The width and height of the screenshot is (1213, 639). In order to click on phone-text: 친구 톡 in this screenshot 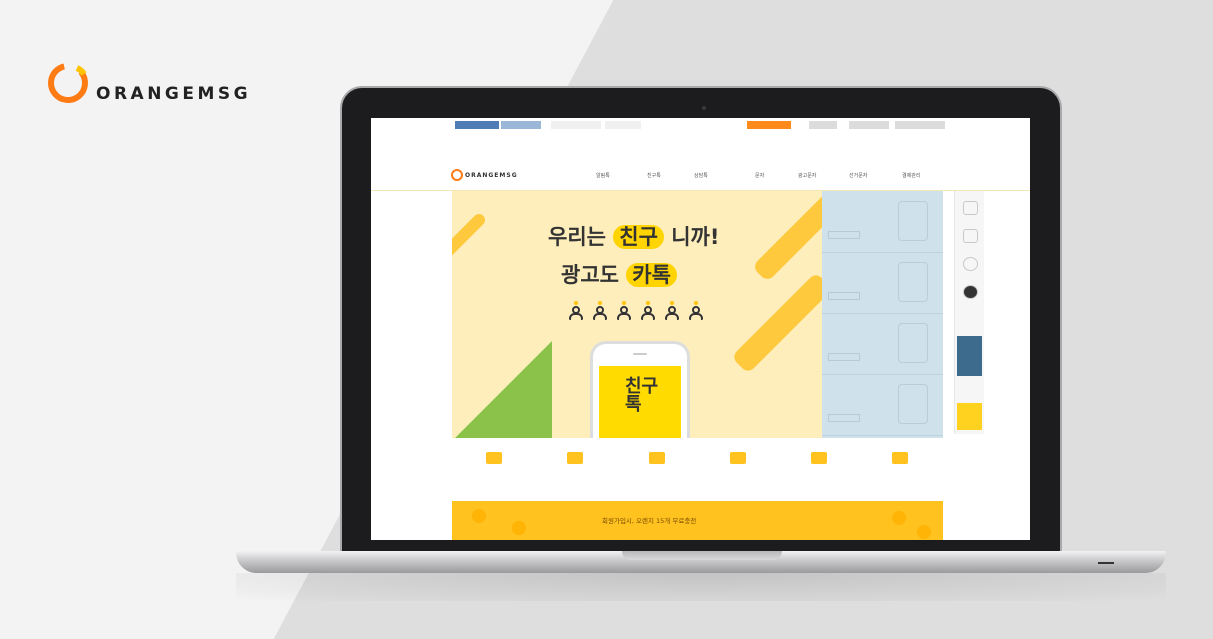, I will do `click(641, 396)`.